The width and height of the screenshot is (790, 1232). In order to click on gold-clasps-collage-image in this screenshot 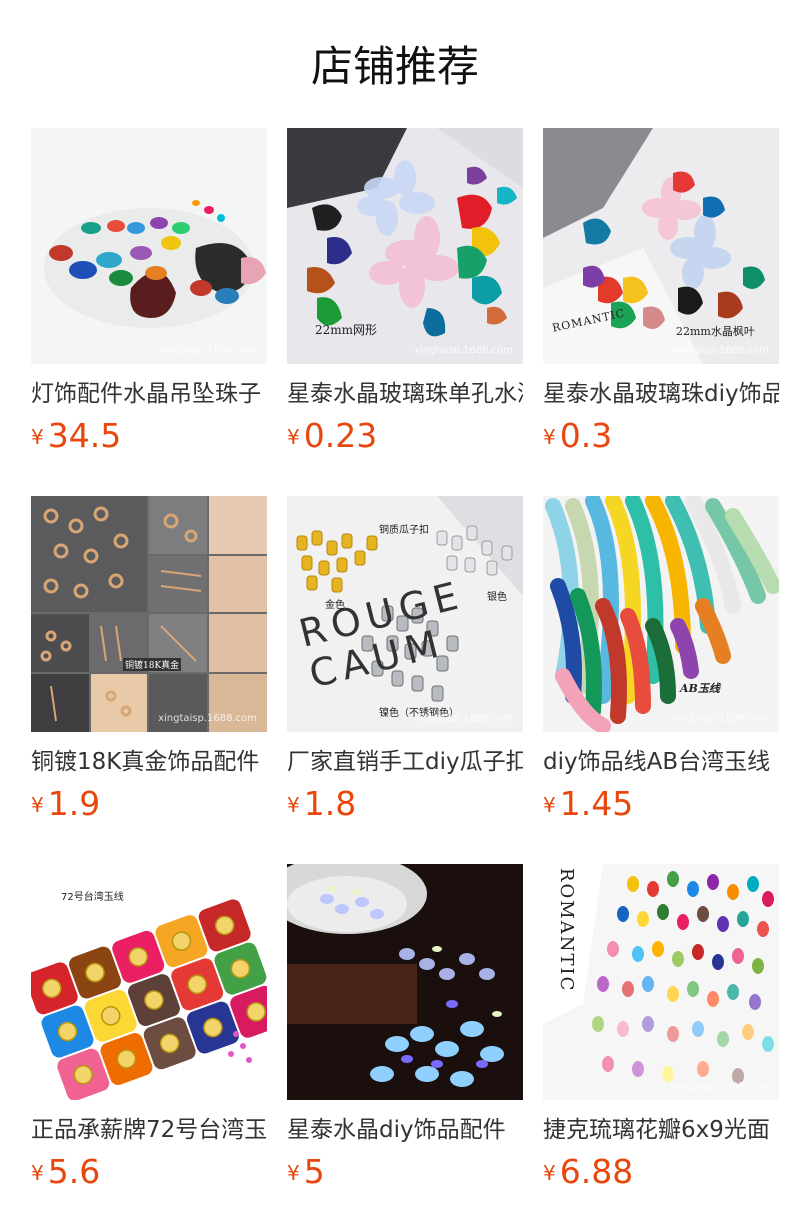, I will do `click(149, 614)`.